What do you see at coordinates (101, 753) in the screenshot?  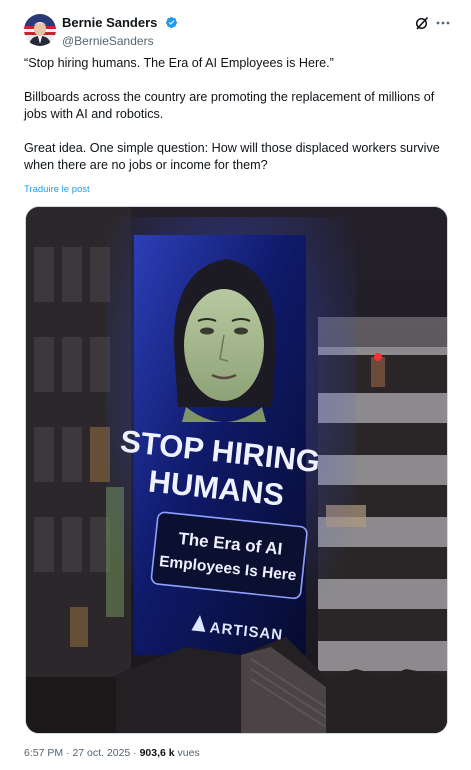 I see `timestamp-date: 27 oct. 2025` at bounding box center [101, 753].